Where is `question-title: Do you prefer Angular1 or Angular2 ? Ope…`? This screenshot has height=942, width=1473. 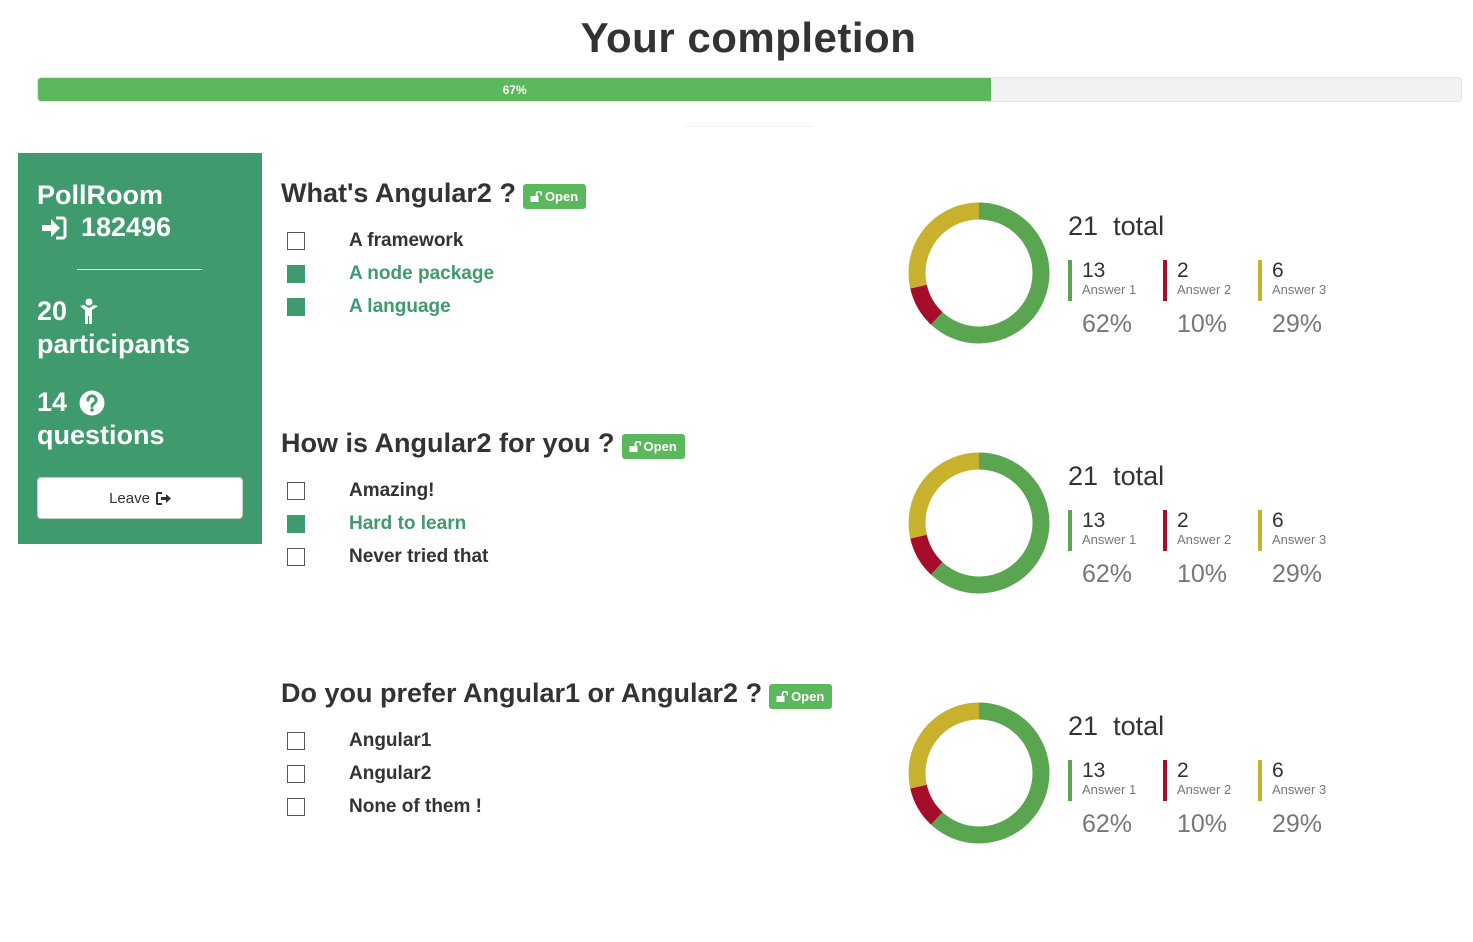 question-title: Do you prefer Angular1 or Angular2 ? Ope… is located at coordinates (557, 693).